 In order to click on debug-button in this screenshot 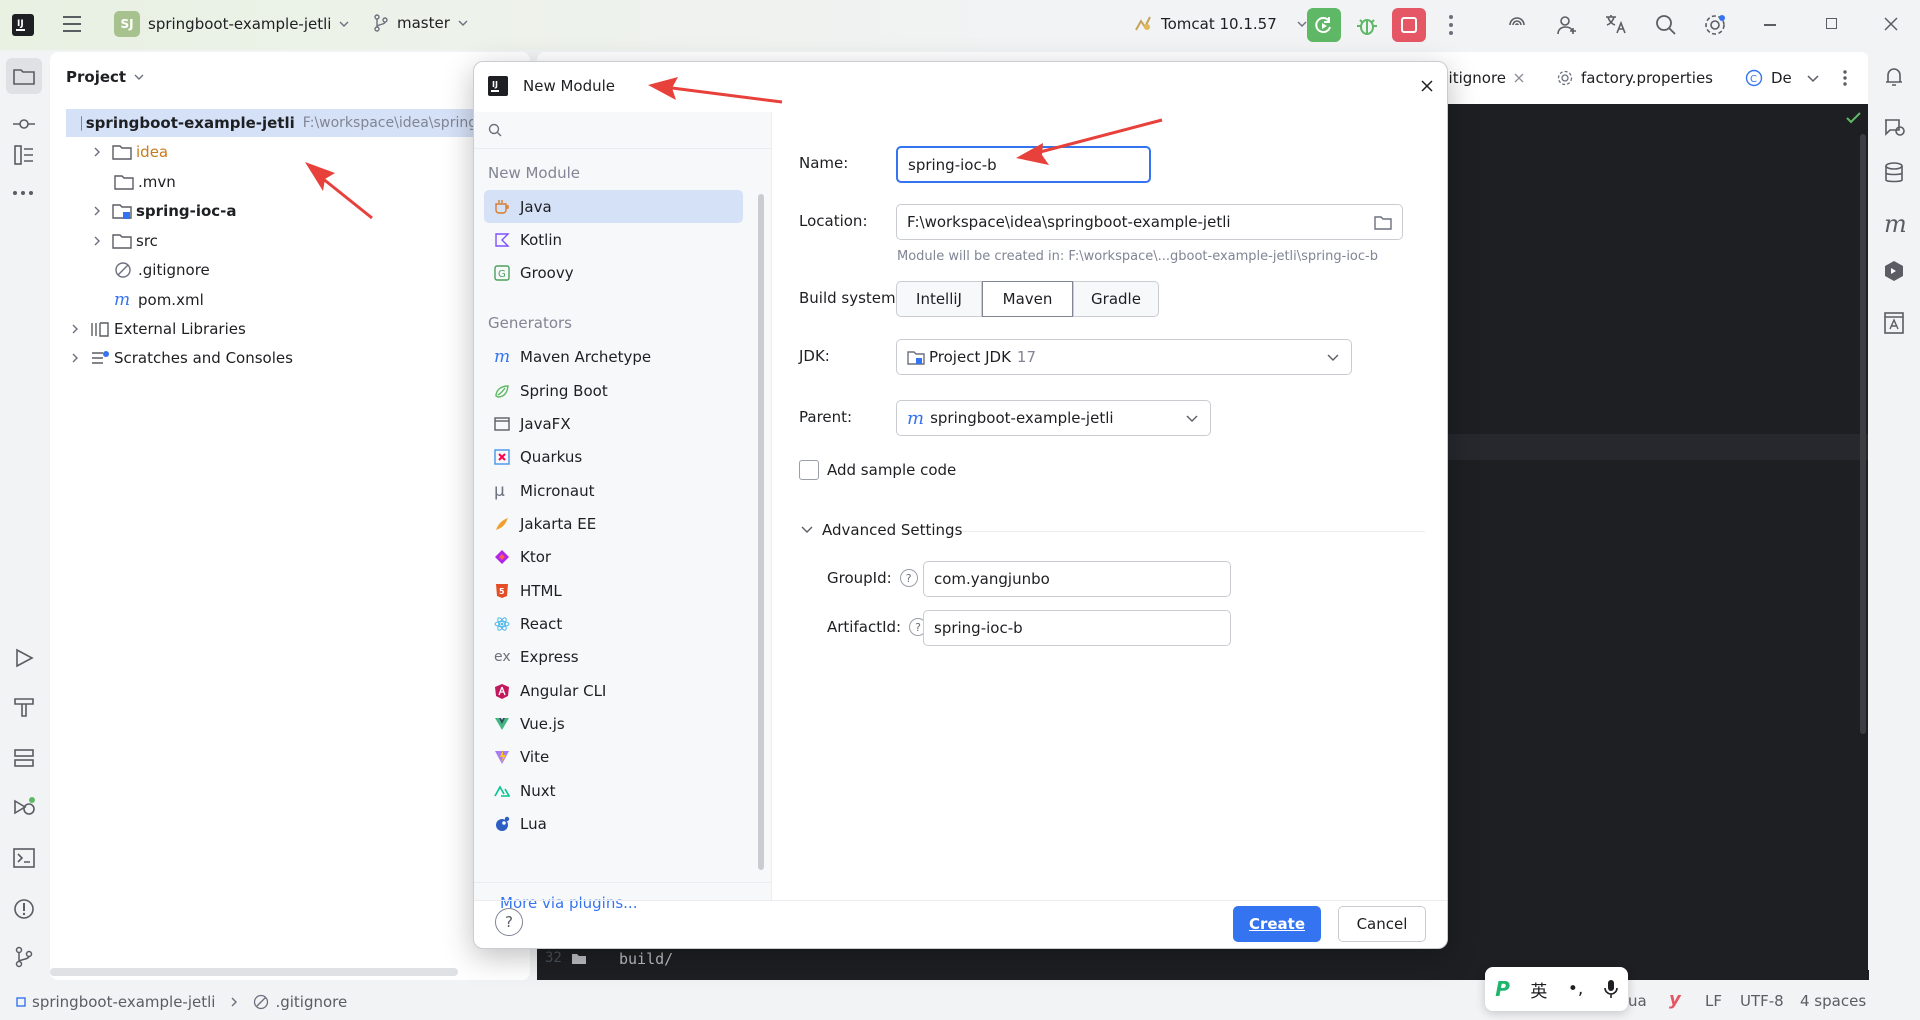, I will do `click(1367, 25)`.